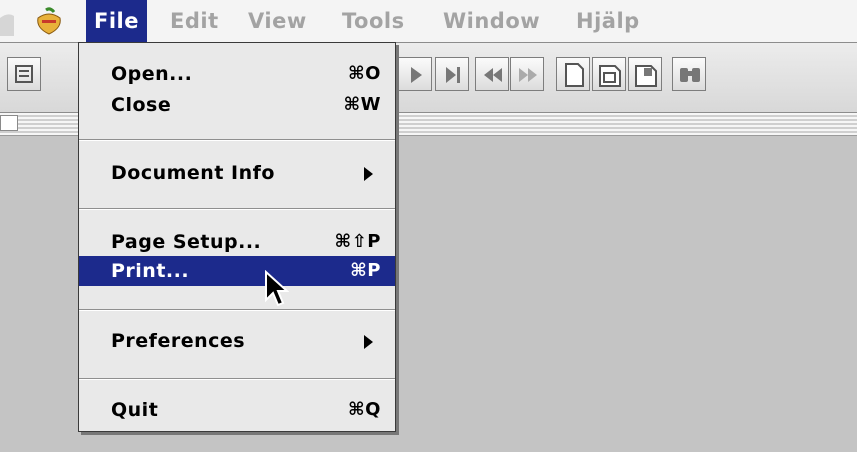 The width and height of the screenshot is (857, 452). What do you see at coordinates (178, 341) in the screenshot?
I see `menu-item-label: Preferences` at bounding box center [178, 341].